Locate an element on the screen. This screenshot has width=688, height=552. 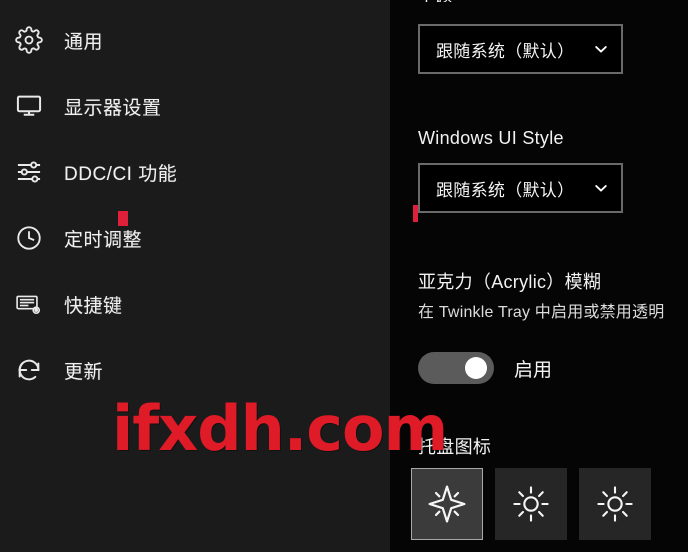
theme-section-title: 主题 is located at coordinates (435, 1).